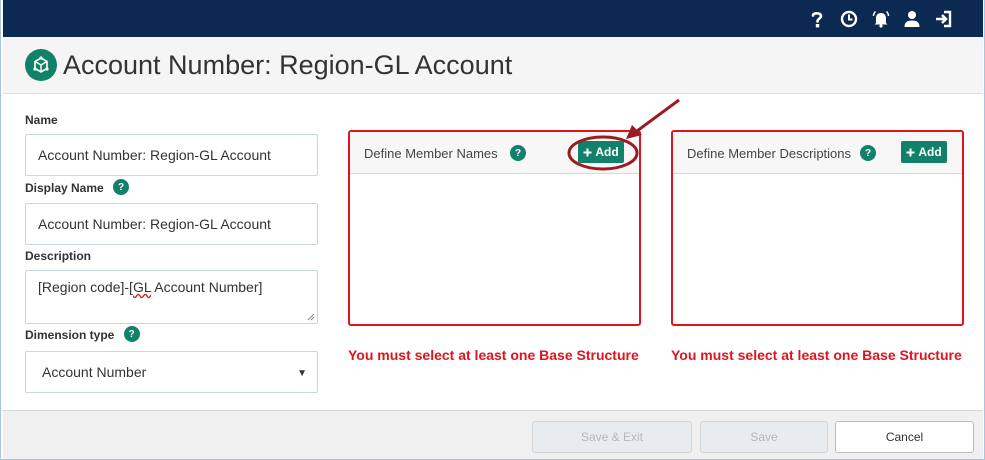  I want to click on annotation-circle, so click(603, 153).